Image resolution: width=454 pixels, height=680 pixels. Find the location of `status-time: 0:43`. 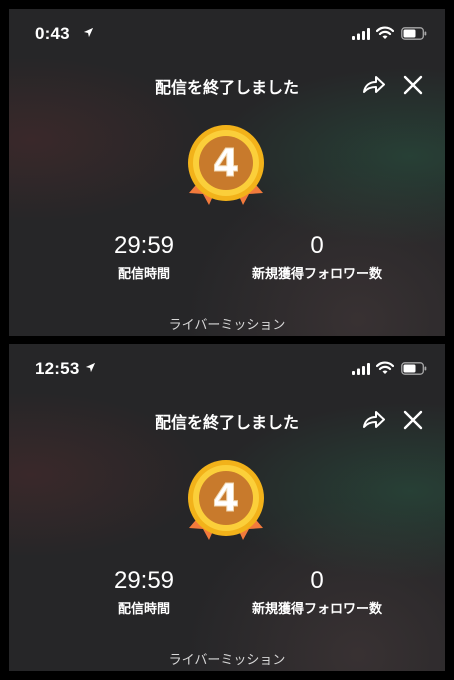

status-time: 0:43 is located at coordinates (52, 33).